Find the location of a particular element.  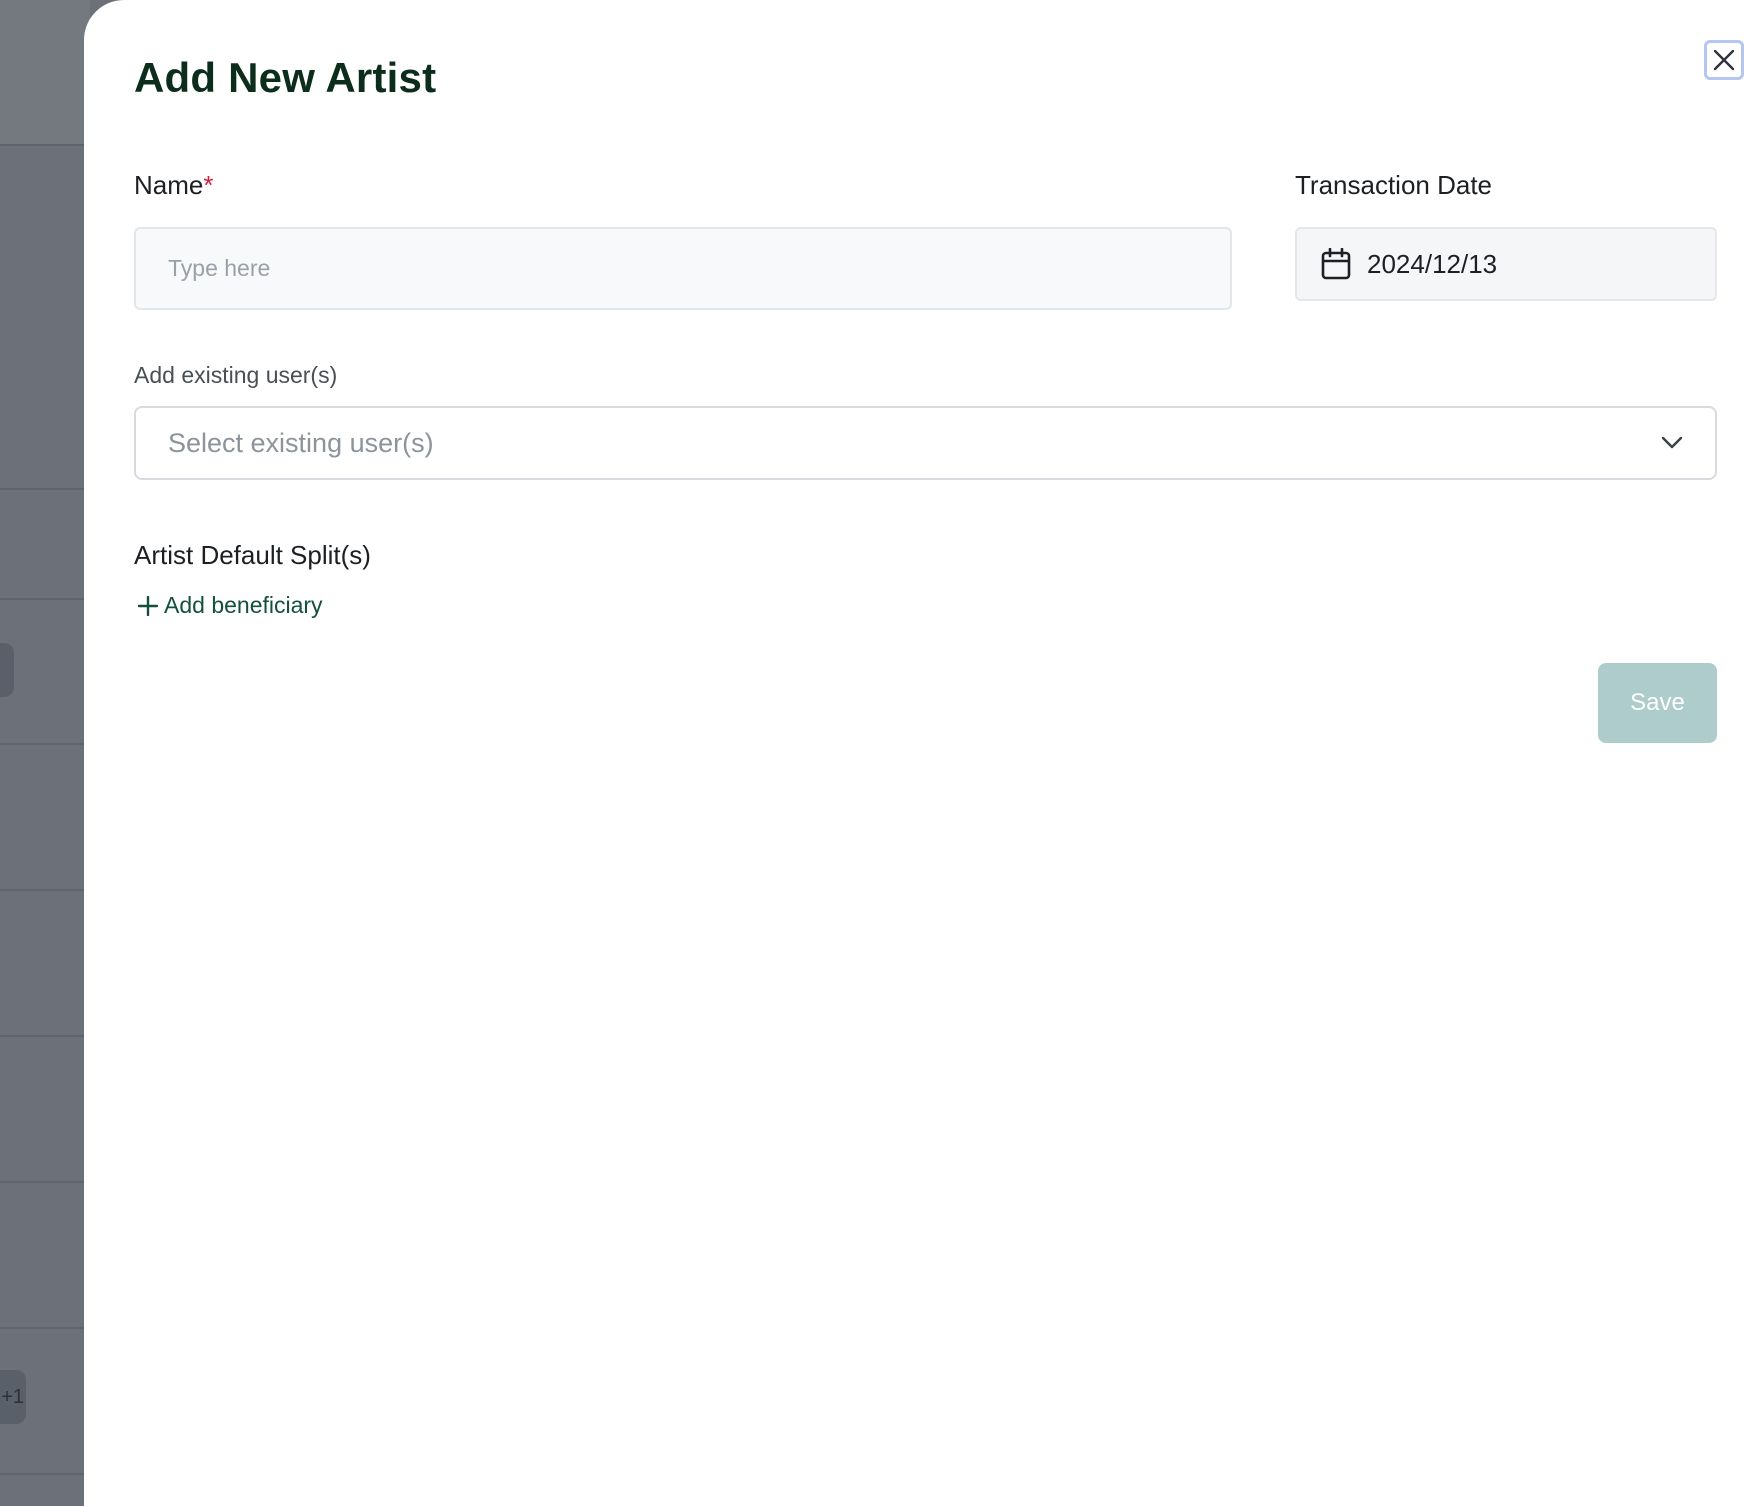

transaction-date-value: 2024/12/13 is located at coordinates (1432, 263).